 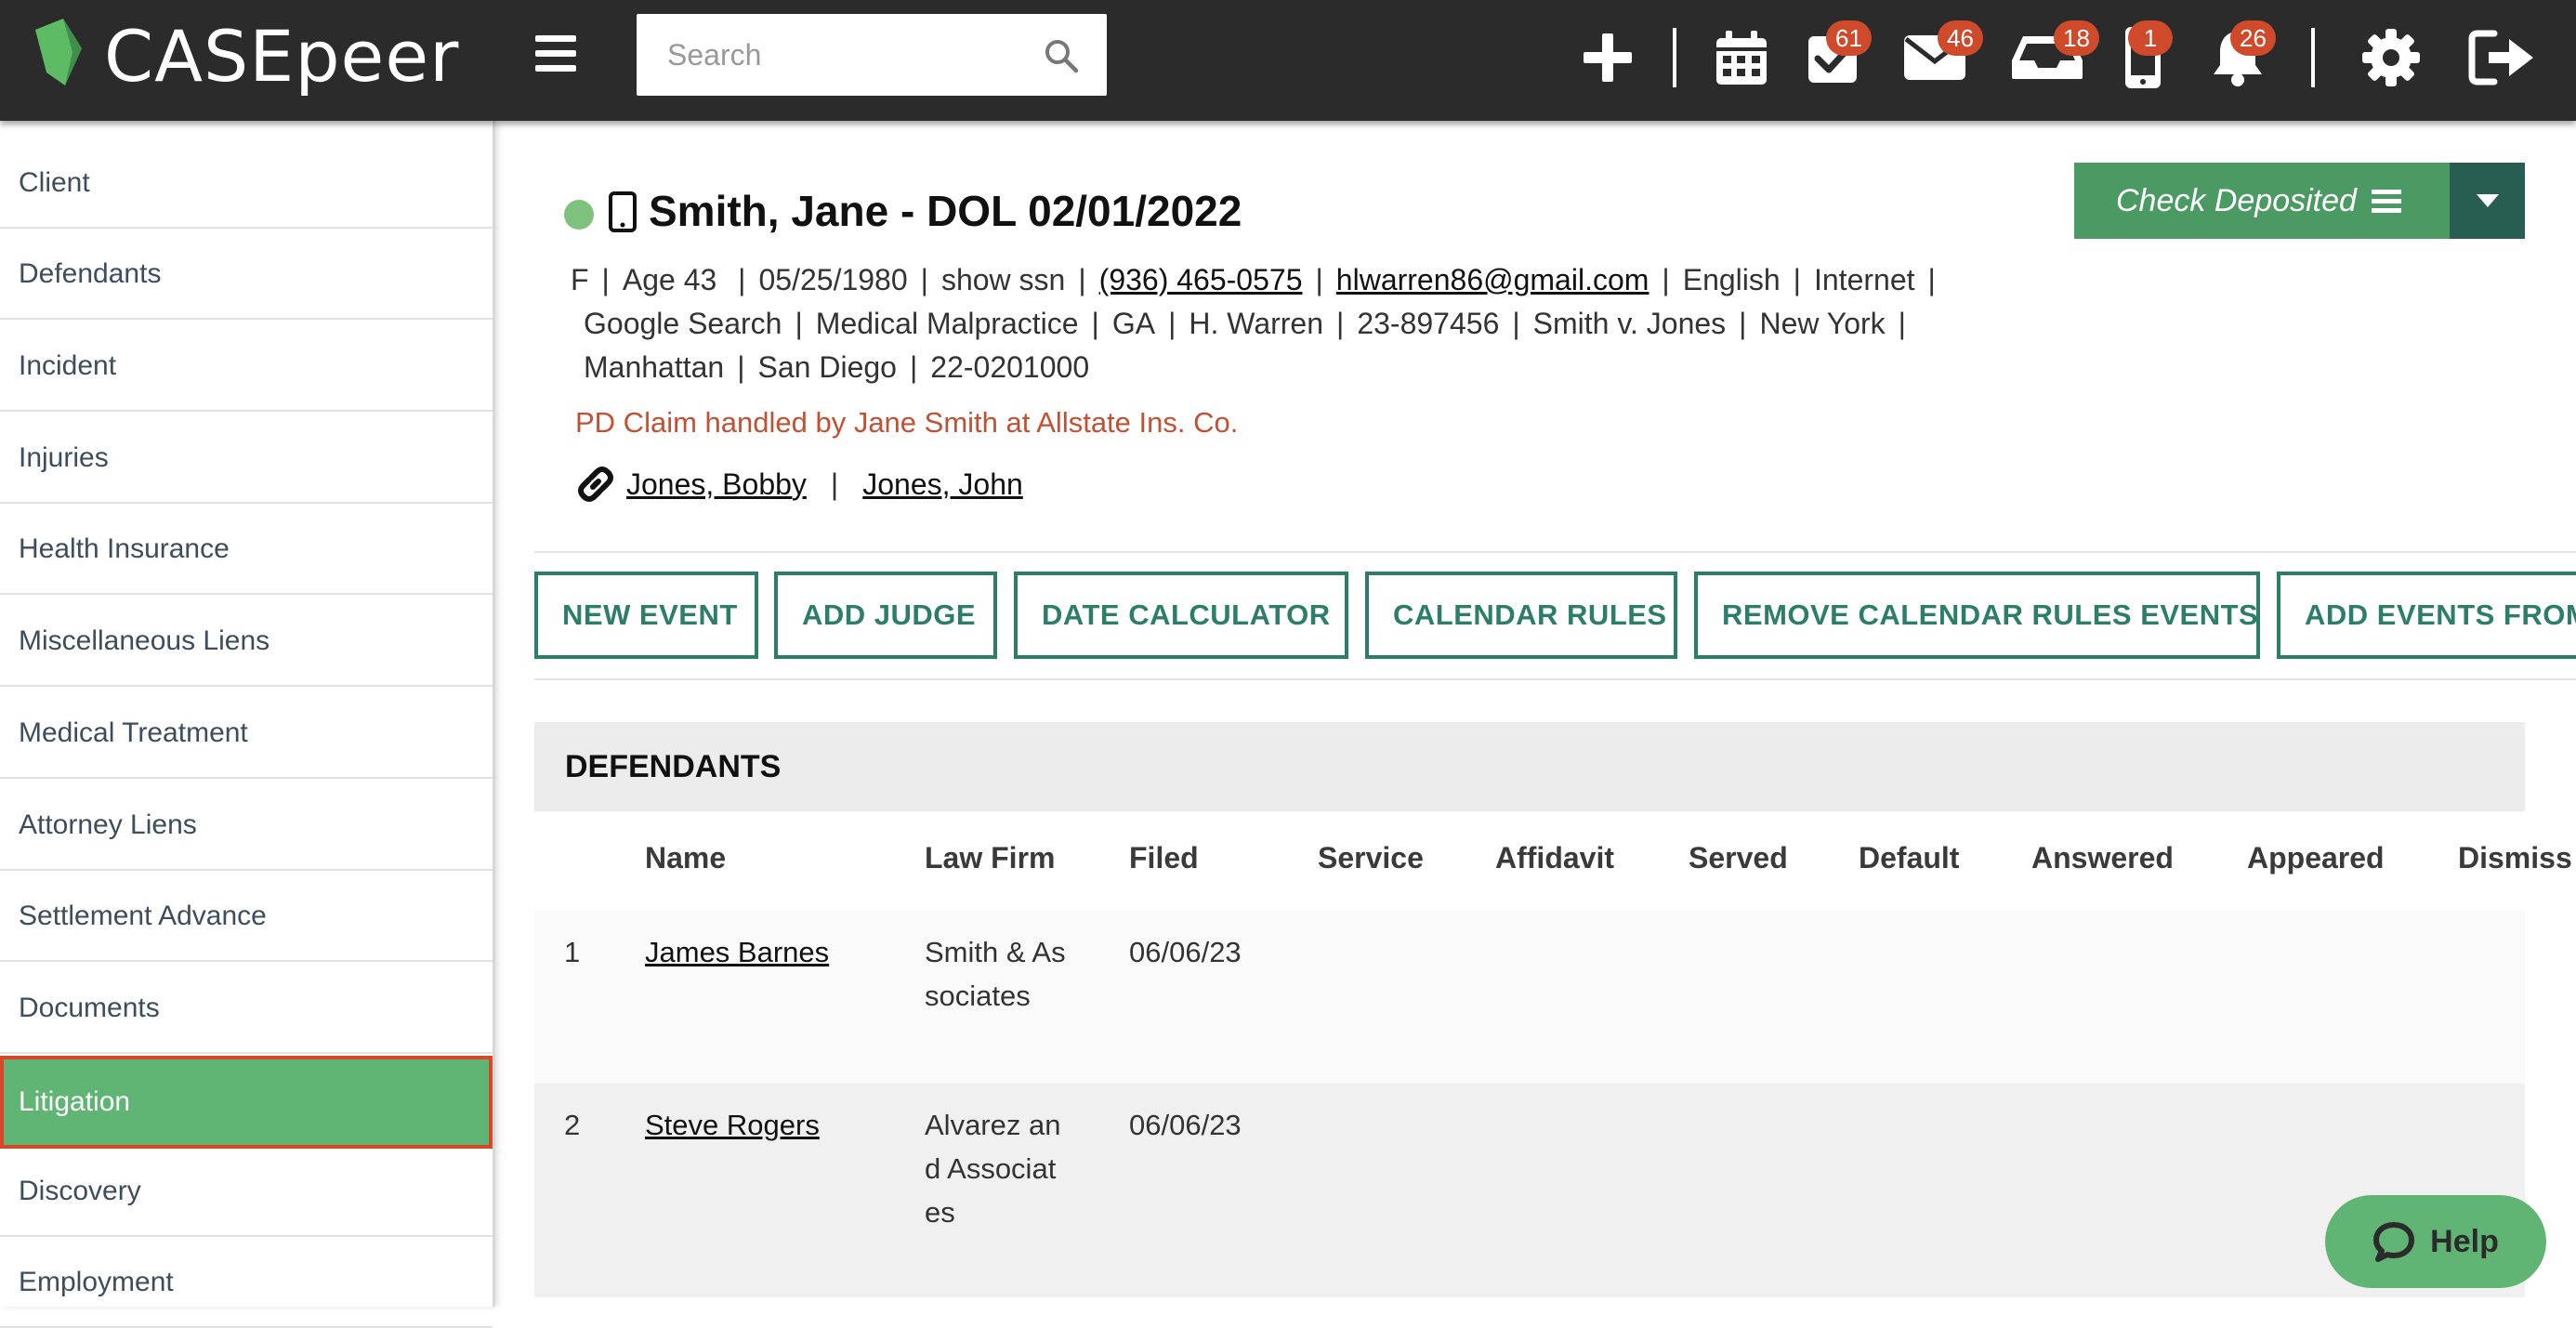 What do you see at coordinates (1428, 323) in the screenshot?
I see `case-number: 23-897456` at bounding box center [1428, 323].